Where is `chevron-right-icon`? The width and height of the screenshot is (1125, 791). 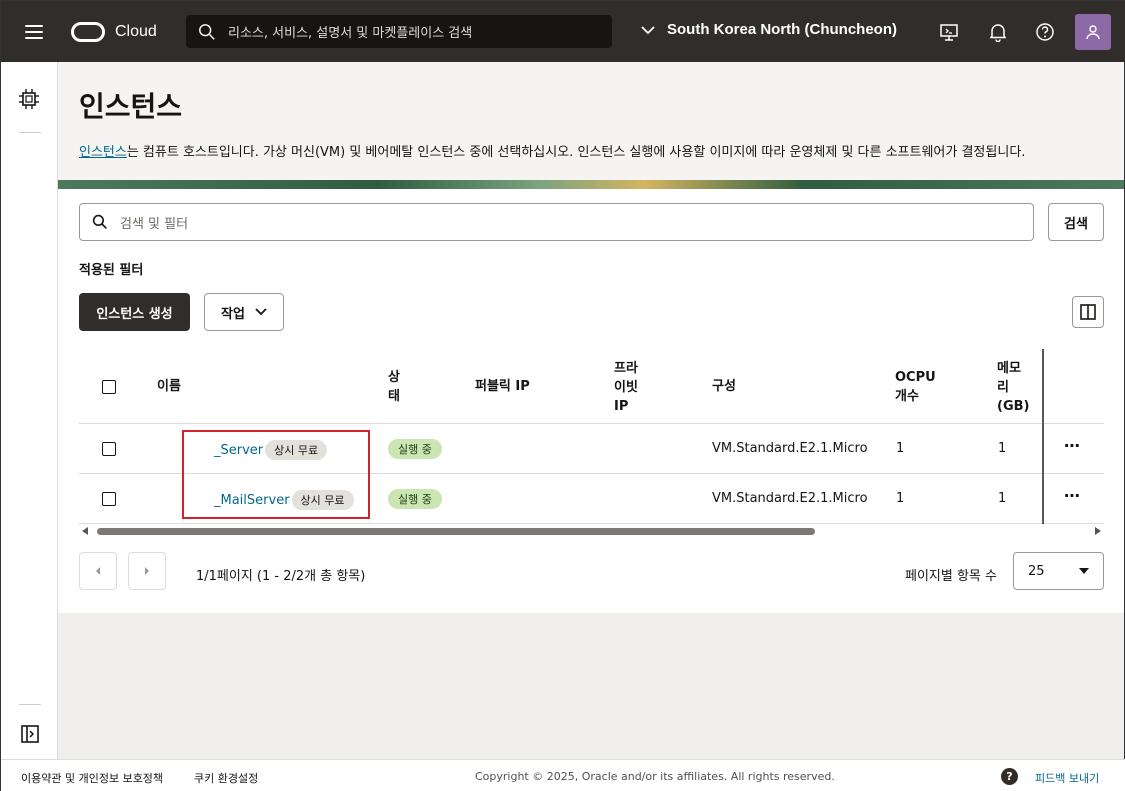 chevron-right-icon is located at coordinates (147, 571).